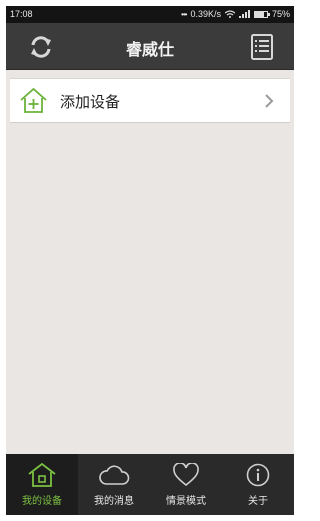 The height and width of the screenshot is (521, 320). I want to click on home-icon, so click(42, 475).